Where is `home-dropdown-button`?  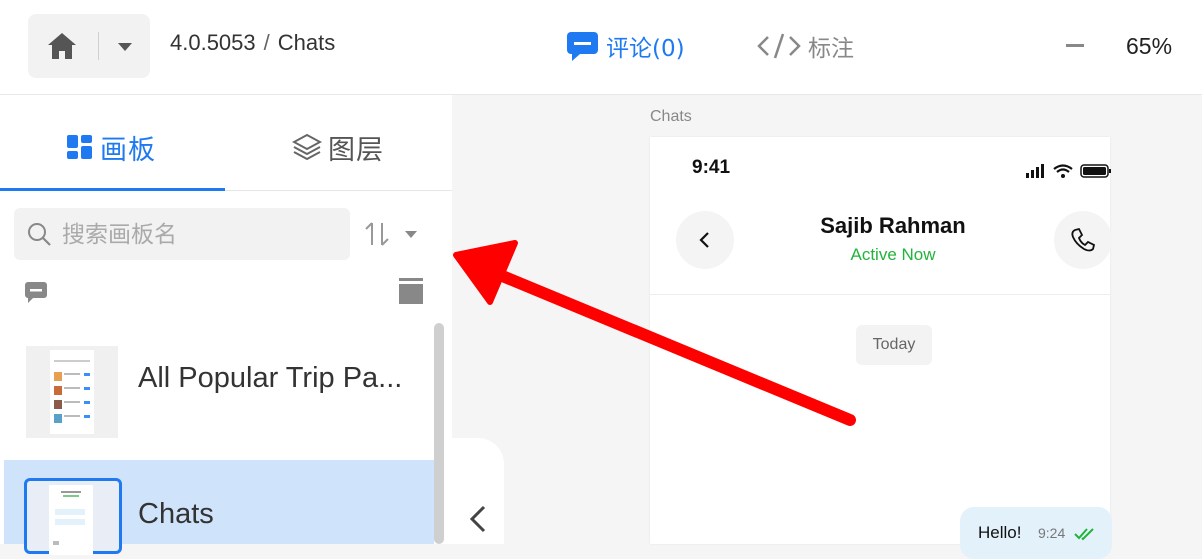 home-dropdown-button is located at coordinates (125, 46).